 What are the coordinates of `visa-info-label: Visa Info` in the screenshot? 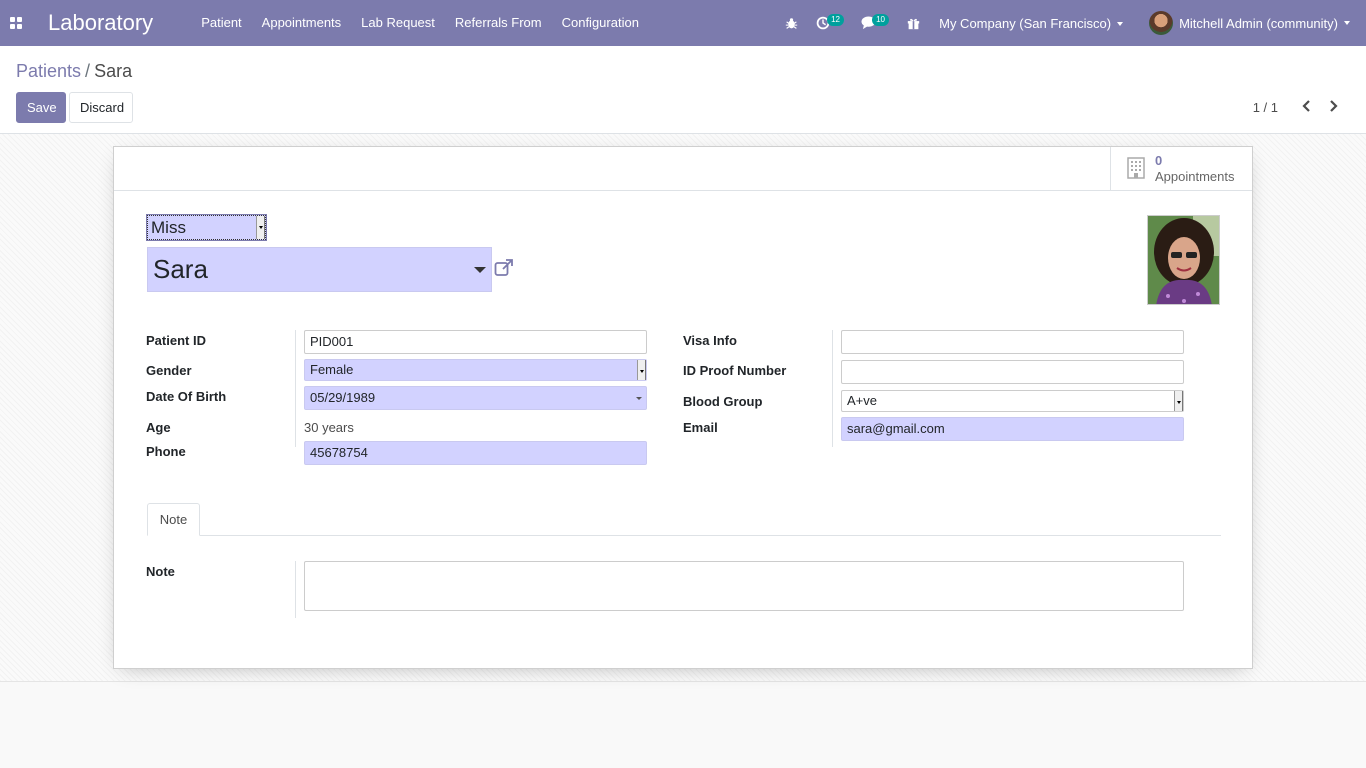 It's located at (710, 340).